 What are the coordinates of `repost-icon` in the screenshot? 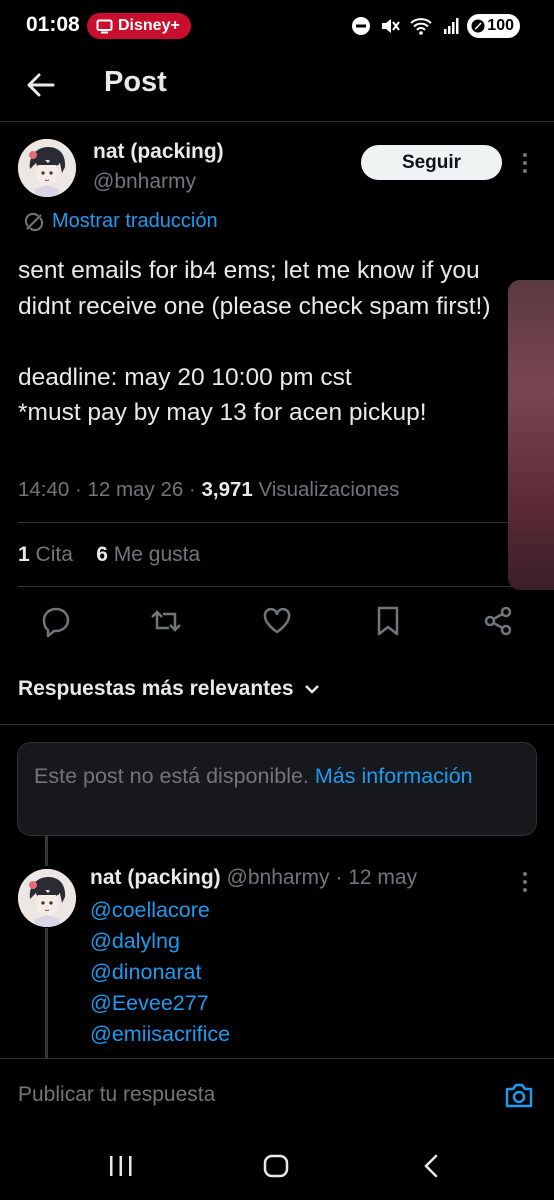 It's located at (166, 621).